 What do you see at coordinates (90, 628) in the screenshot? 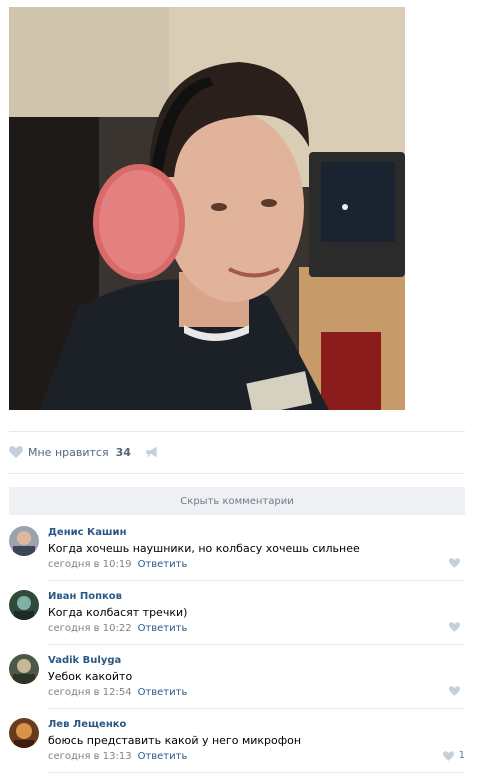
I see `comment-time: сегодня в 10:22` at bounding box center [90, 628].